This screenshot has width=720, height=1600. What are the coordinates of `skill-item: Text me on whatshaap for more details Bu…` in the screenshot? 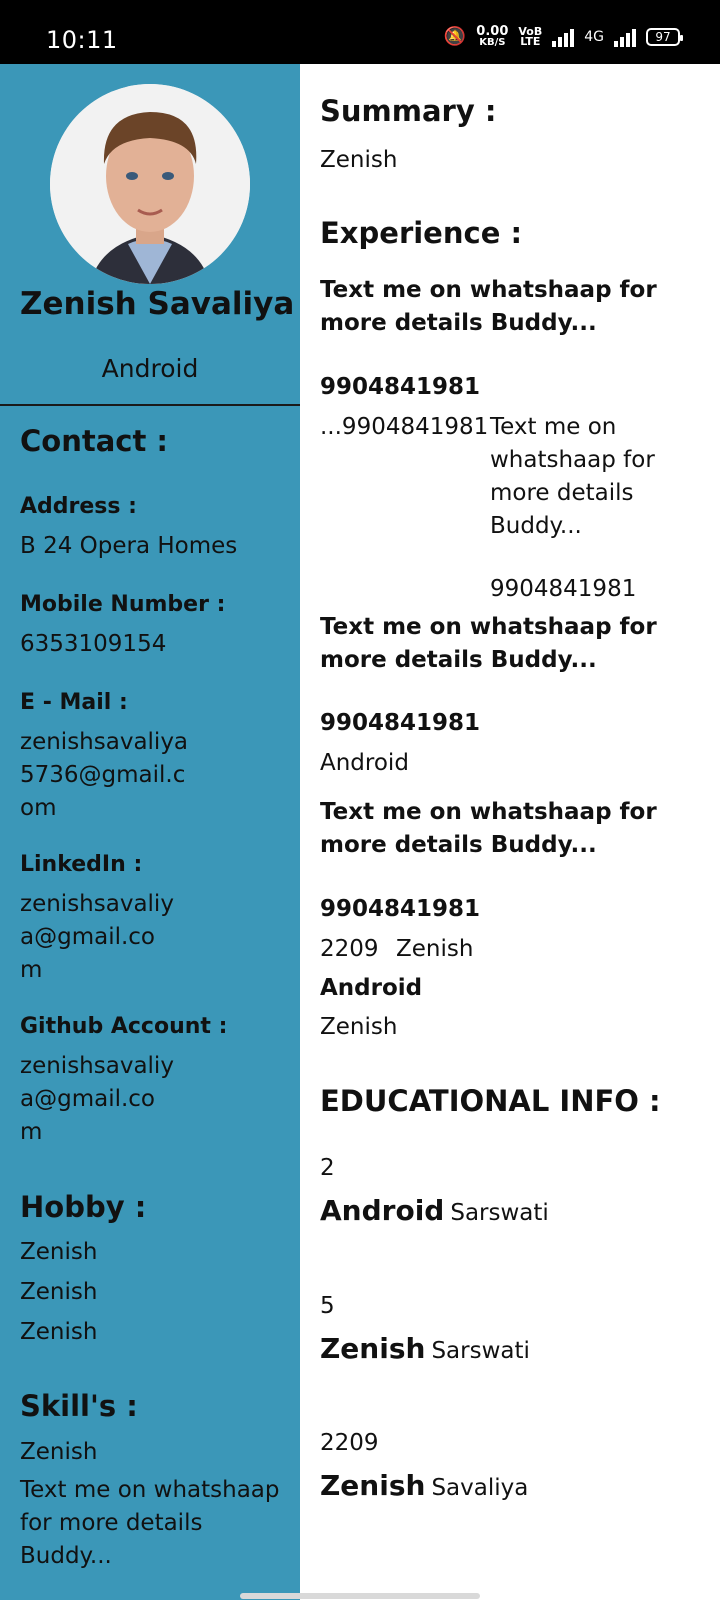 It's located at (150, 1523).